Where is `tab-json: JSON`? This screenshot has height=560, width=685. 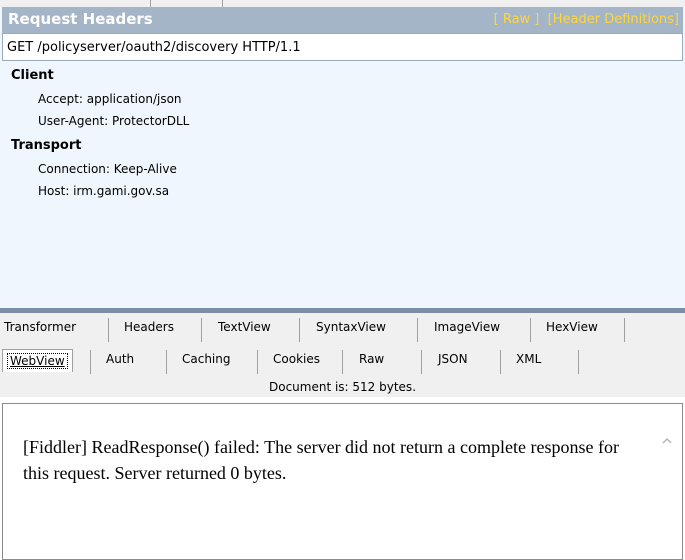 tab-json: JSON is located at coordinates (453, 363).